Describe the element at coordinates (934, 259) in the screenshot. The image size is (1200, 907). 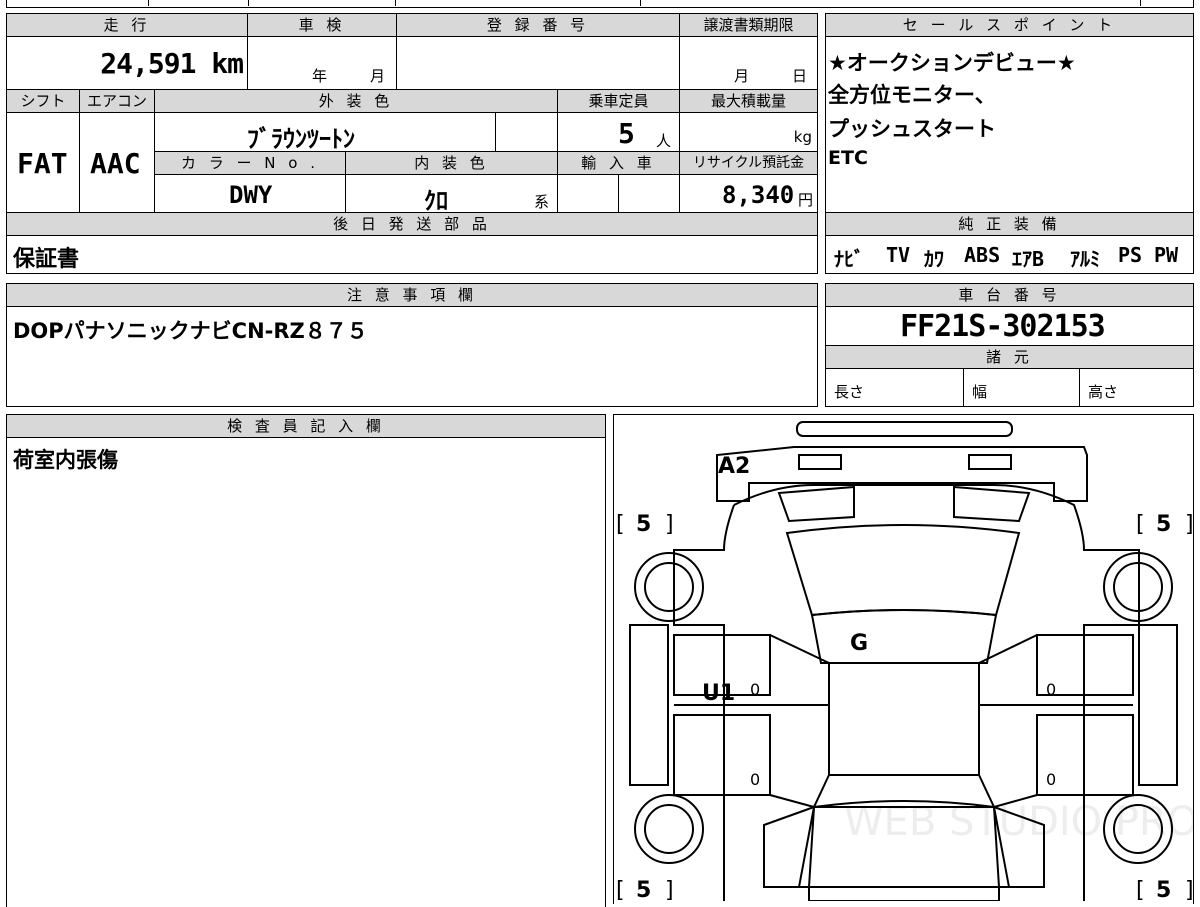
I see `equip-leather: ｶﾜ` at that location.